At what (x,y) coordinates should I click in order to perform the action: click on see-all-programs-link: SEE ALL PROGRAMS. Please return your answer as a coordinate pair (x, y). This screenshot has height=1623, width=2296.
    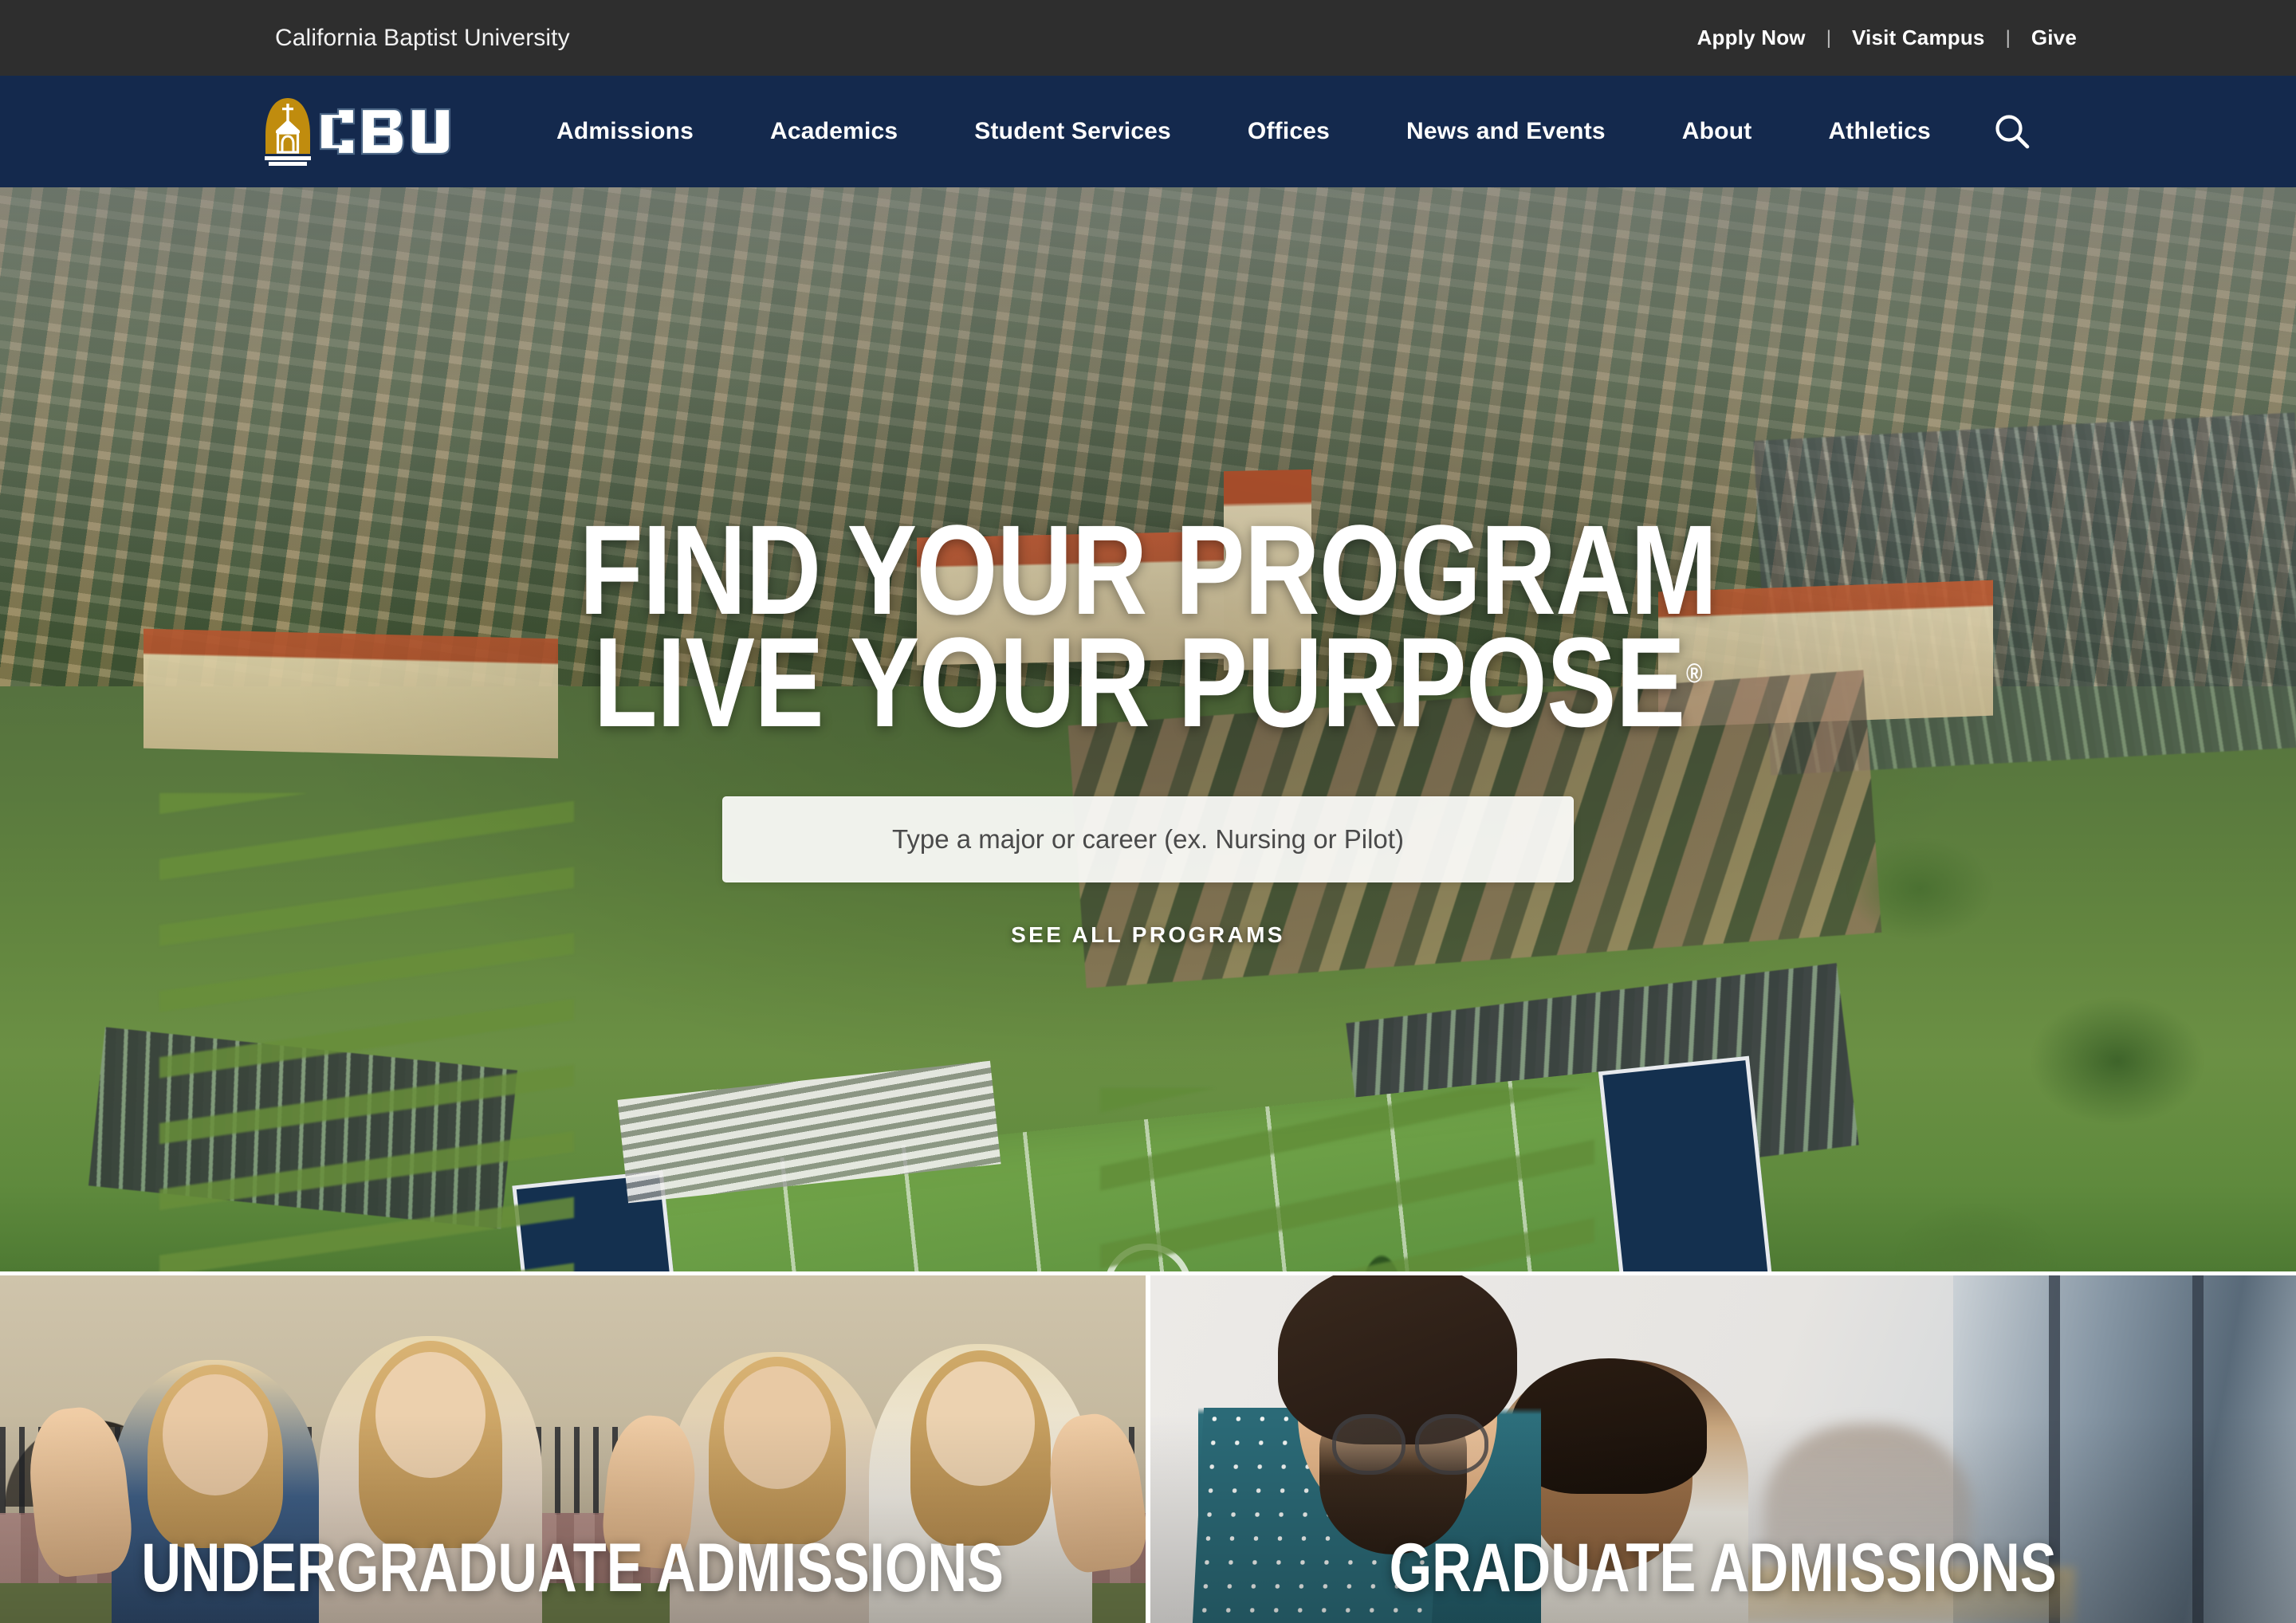
    Looking at the image, I should click on (1148, 935).